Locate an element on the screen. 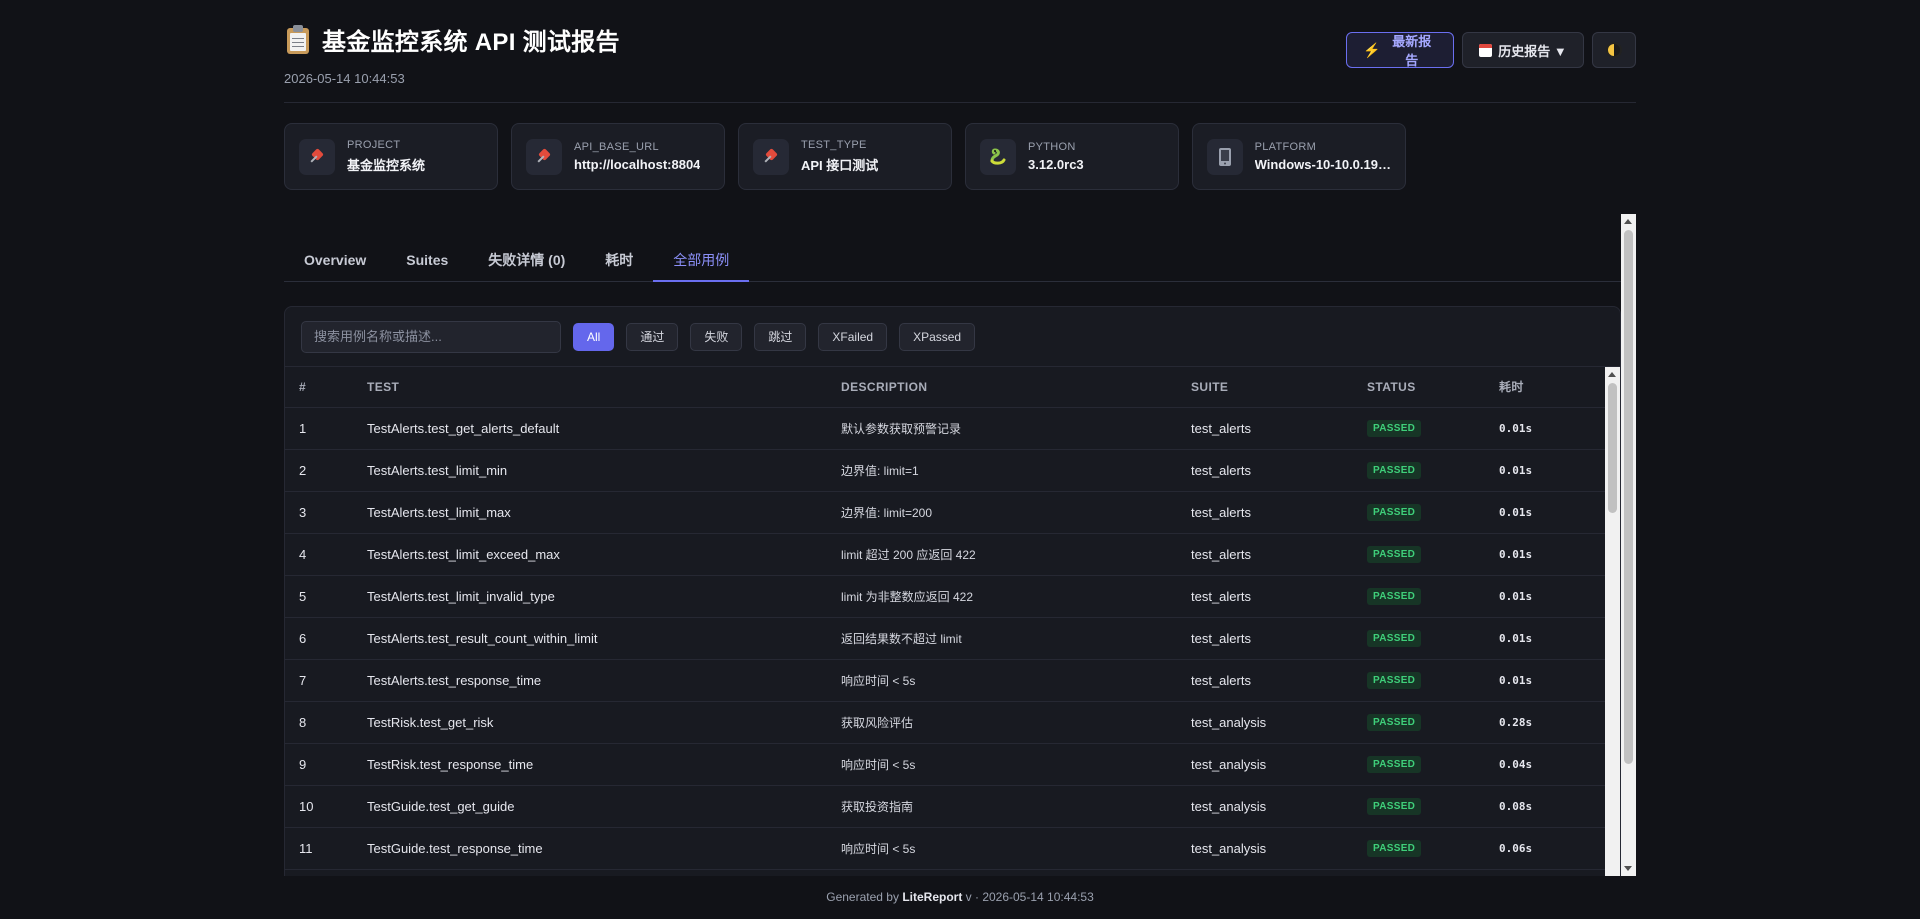 This screenshot has width=1920, height=919. column-header-status: STATUS is located at coordinates (1419, 387).